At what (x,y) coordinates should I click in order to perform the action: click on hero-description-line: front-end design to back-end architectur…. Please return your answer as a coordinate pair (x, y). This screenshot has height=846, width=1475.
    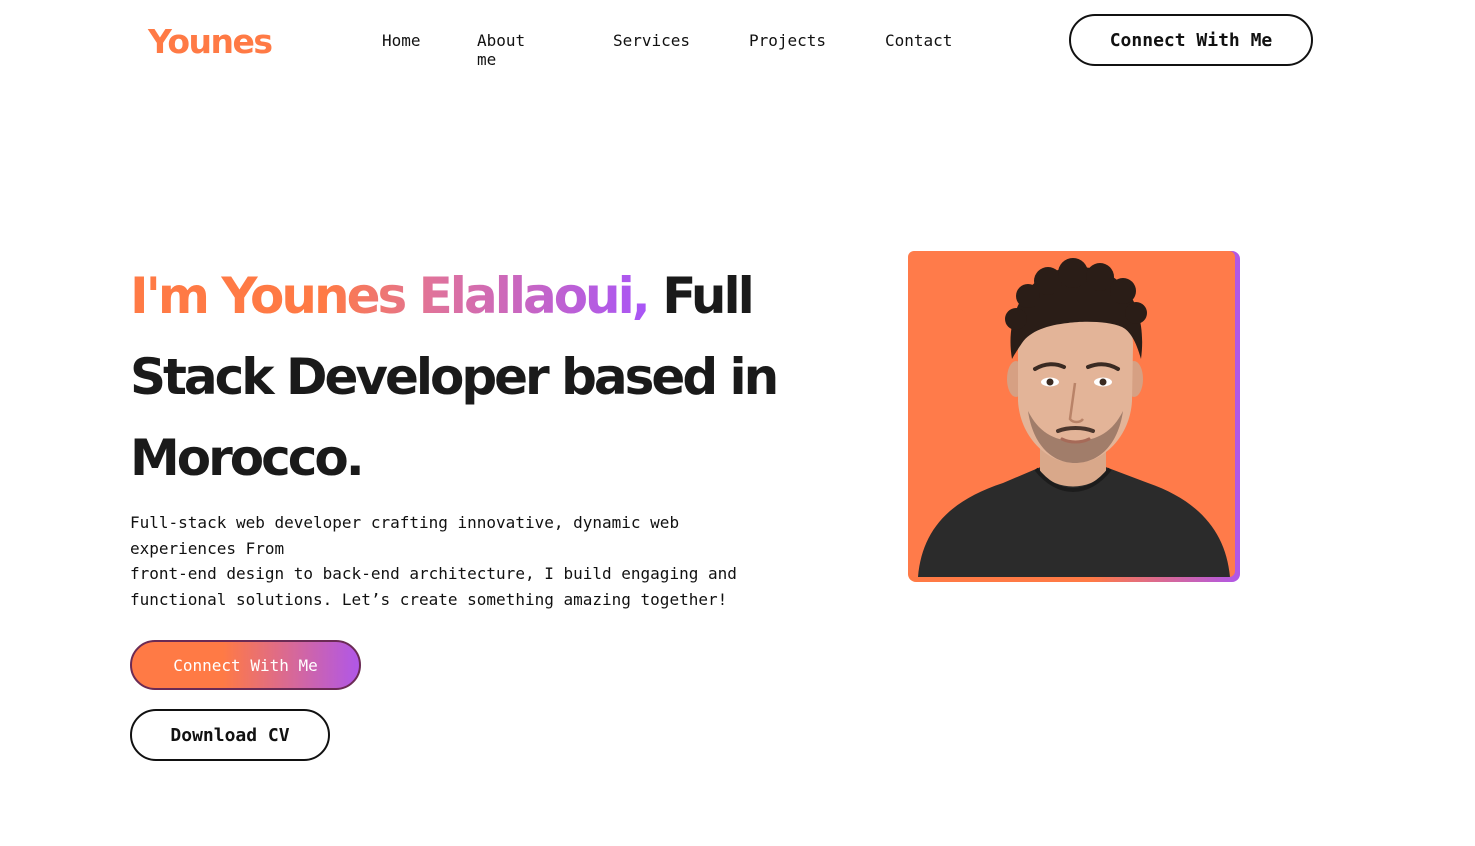
    Looking at the image, I should click on (433, 574).